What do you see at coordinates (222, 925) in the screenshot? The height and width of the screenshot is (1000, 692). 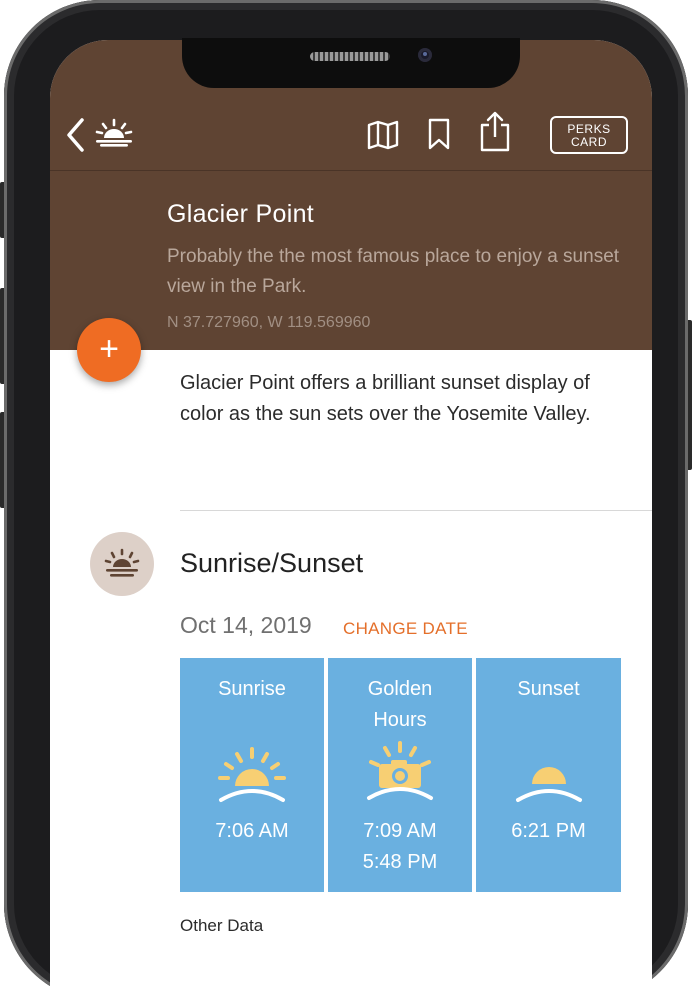 I see `other-data-heading: Other Data` at bounding box center [222, 925].